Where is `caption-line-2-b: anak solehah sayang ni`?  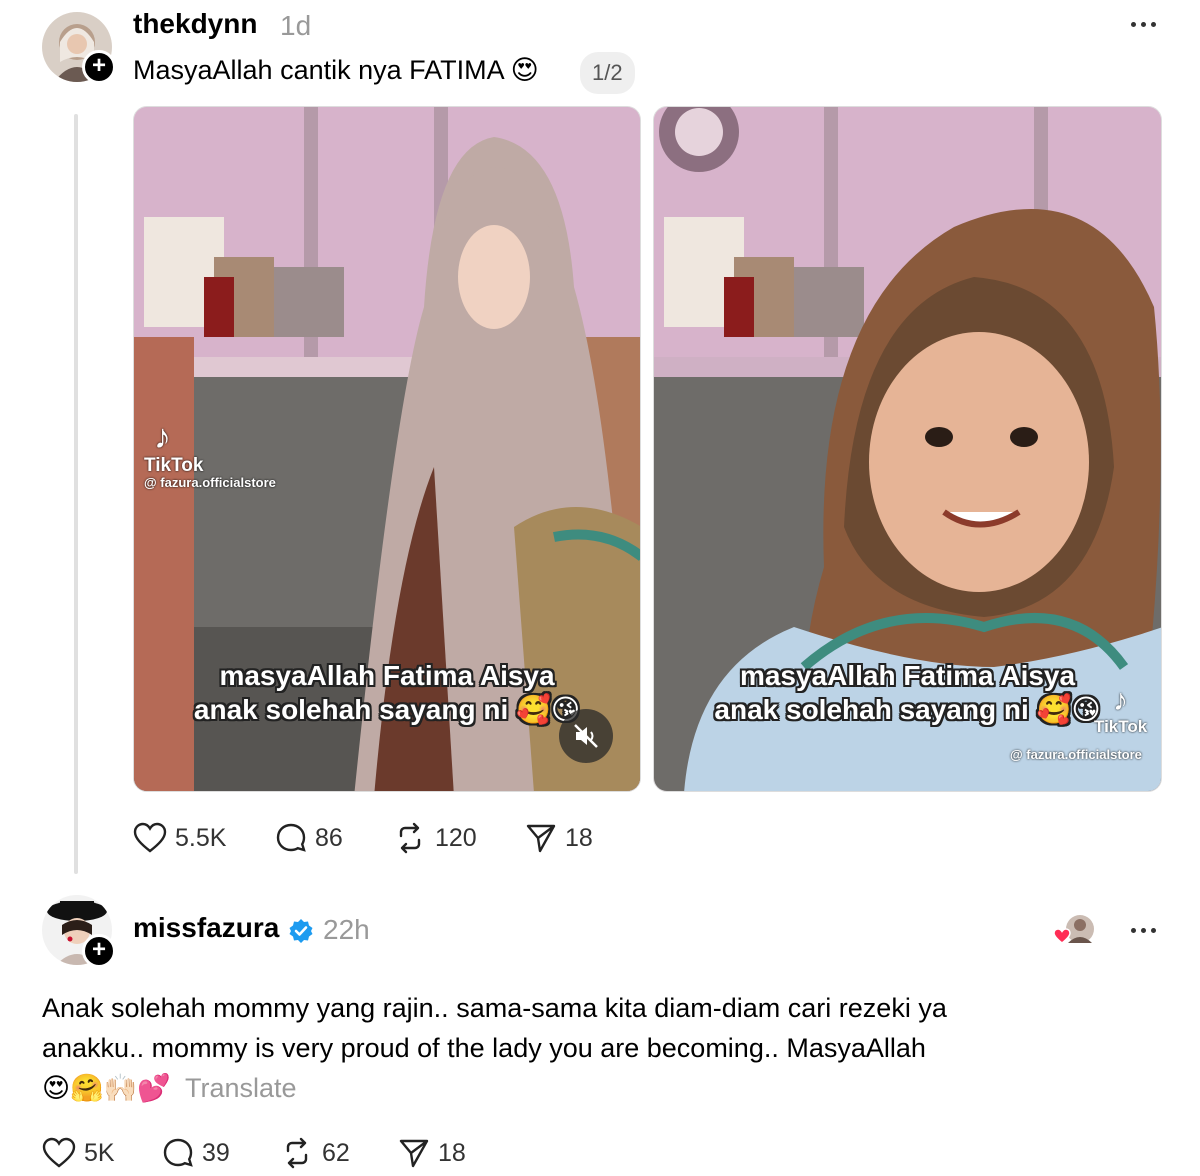 caption-line-2-b: anak solehah sayang ni is located at coordinates (871, 709).